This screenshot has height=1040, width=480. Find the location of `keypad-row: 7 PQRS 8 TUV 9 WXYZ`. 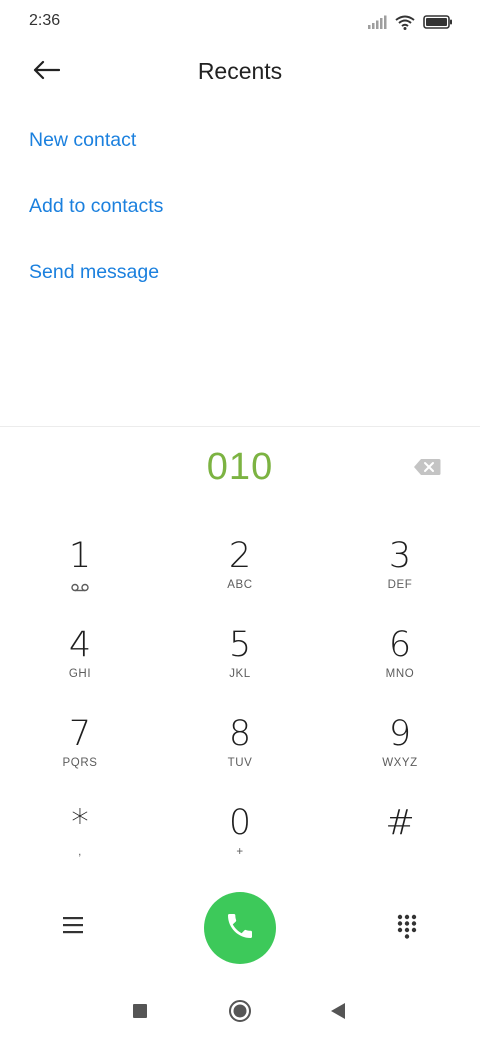

keypad-row: 7 PQRS 8 TUV 9 WXYZ is located at coordinates (240, 750).